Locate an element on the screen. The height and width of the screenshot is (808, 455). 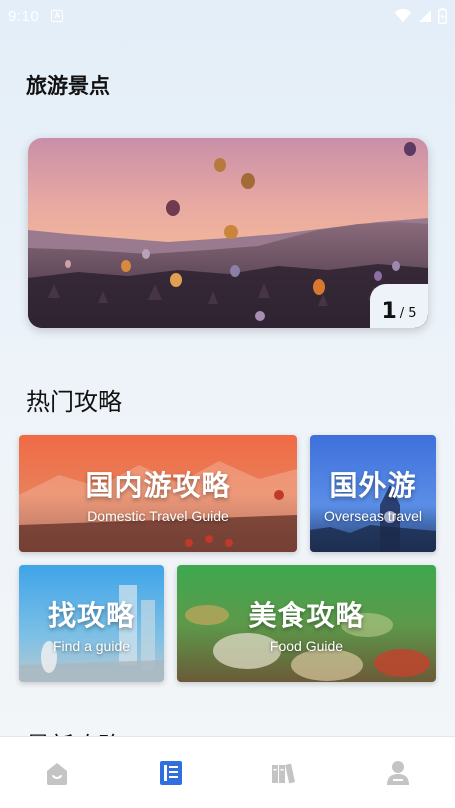
domestic-guide-subtitle: Domestic Travel Guide is located at coordinates (158, 515).